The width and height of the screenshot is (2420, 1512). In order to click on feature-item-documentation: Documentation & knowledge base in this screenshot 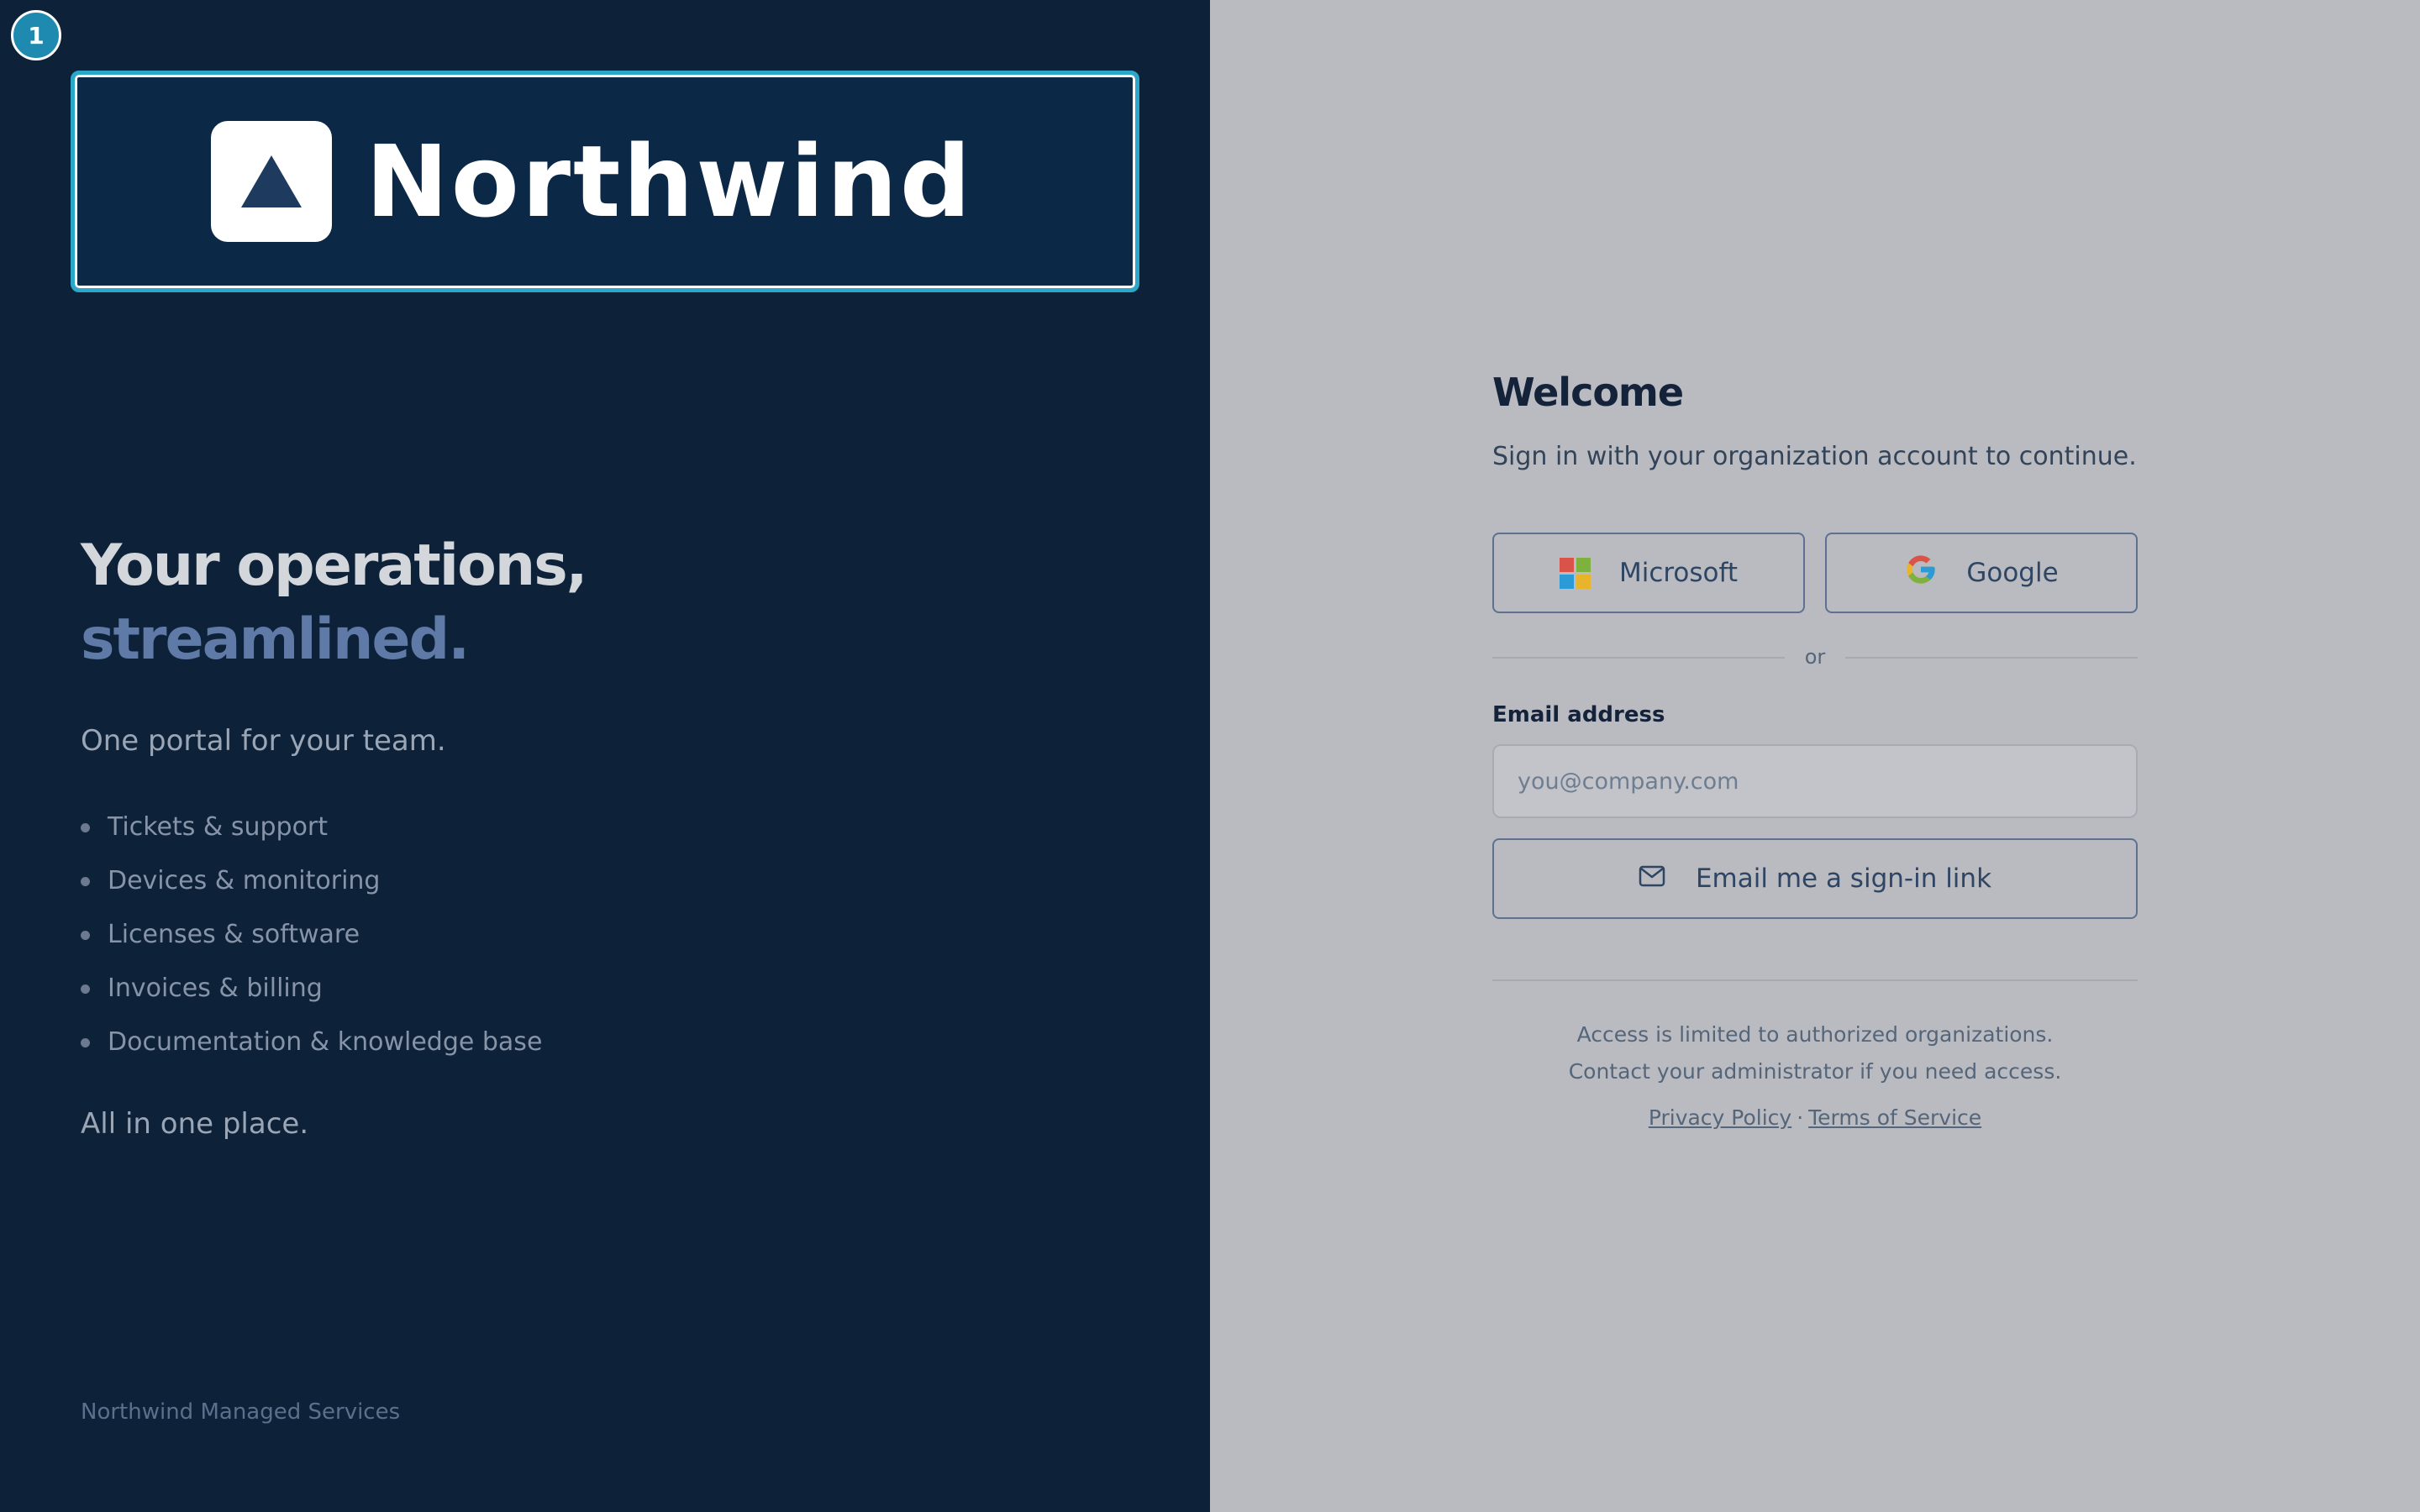, I will do `click(311, 1047)`.